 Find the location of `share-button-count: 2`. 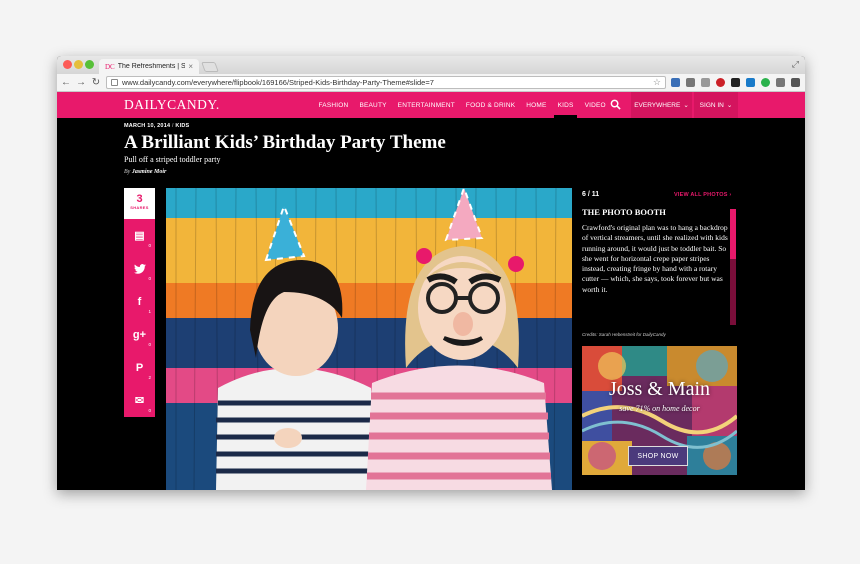

share-button-count: 2 is located at coordinates (149, 377).